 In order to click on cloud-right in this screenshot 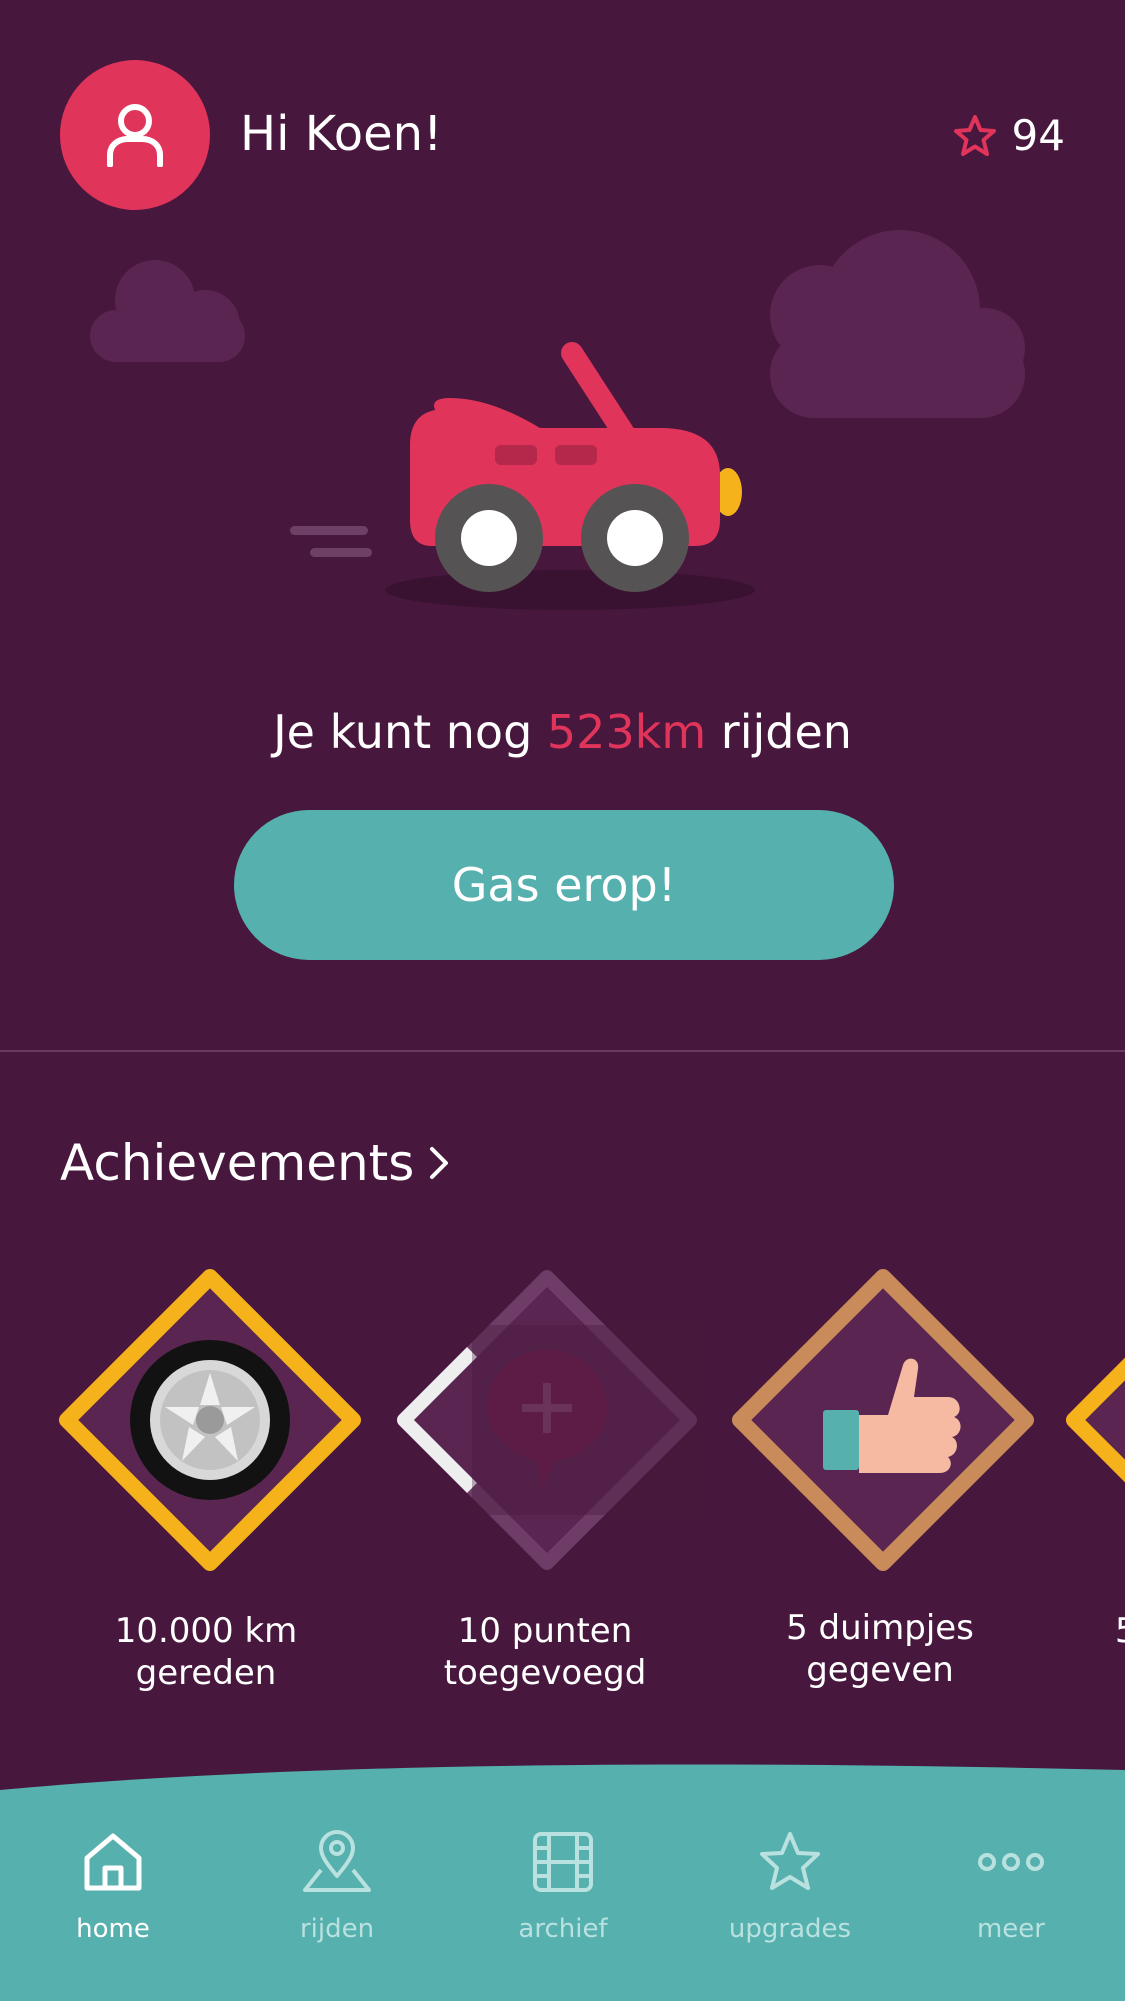, I will do `click(897, 324)`.